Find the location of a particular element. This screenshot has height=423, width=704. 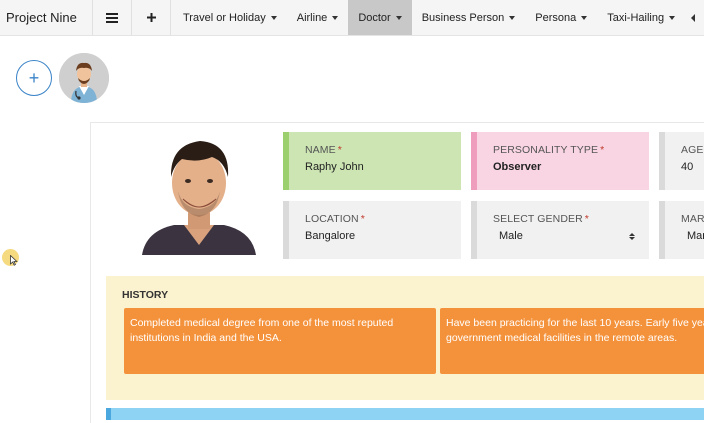

plus-icon is located at coordinates (151, 17).